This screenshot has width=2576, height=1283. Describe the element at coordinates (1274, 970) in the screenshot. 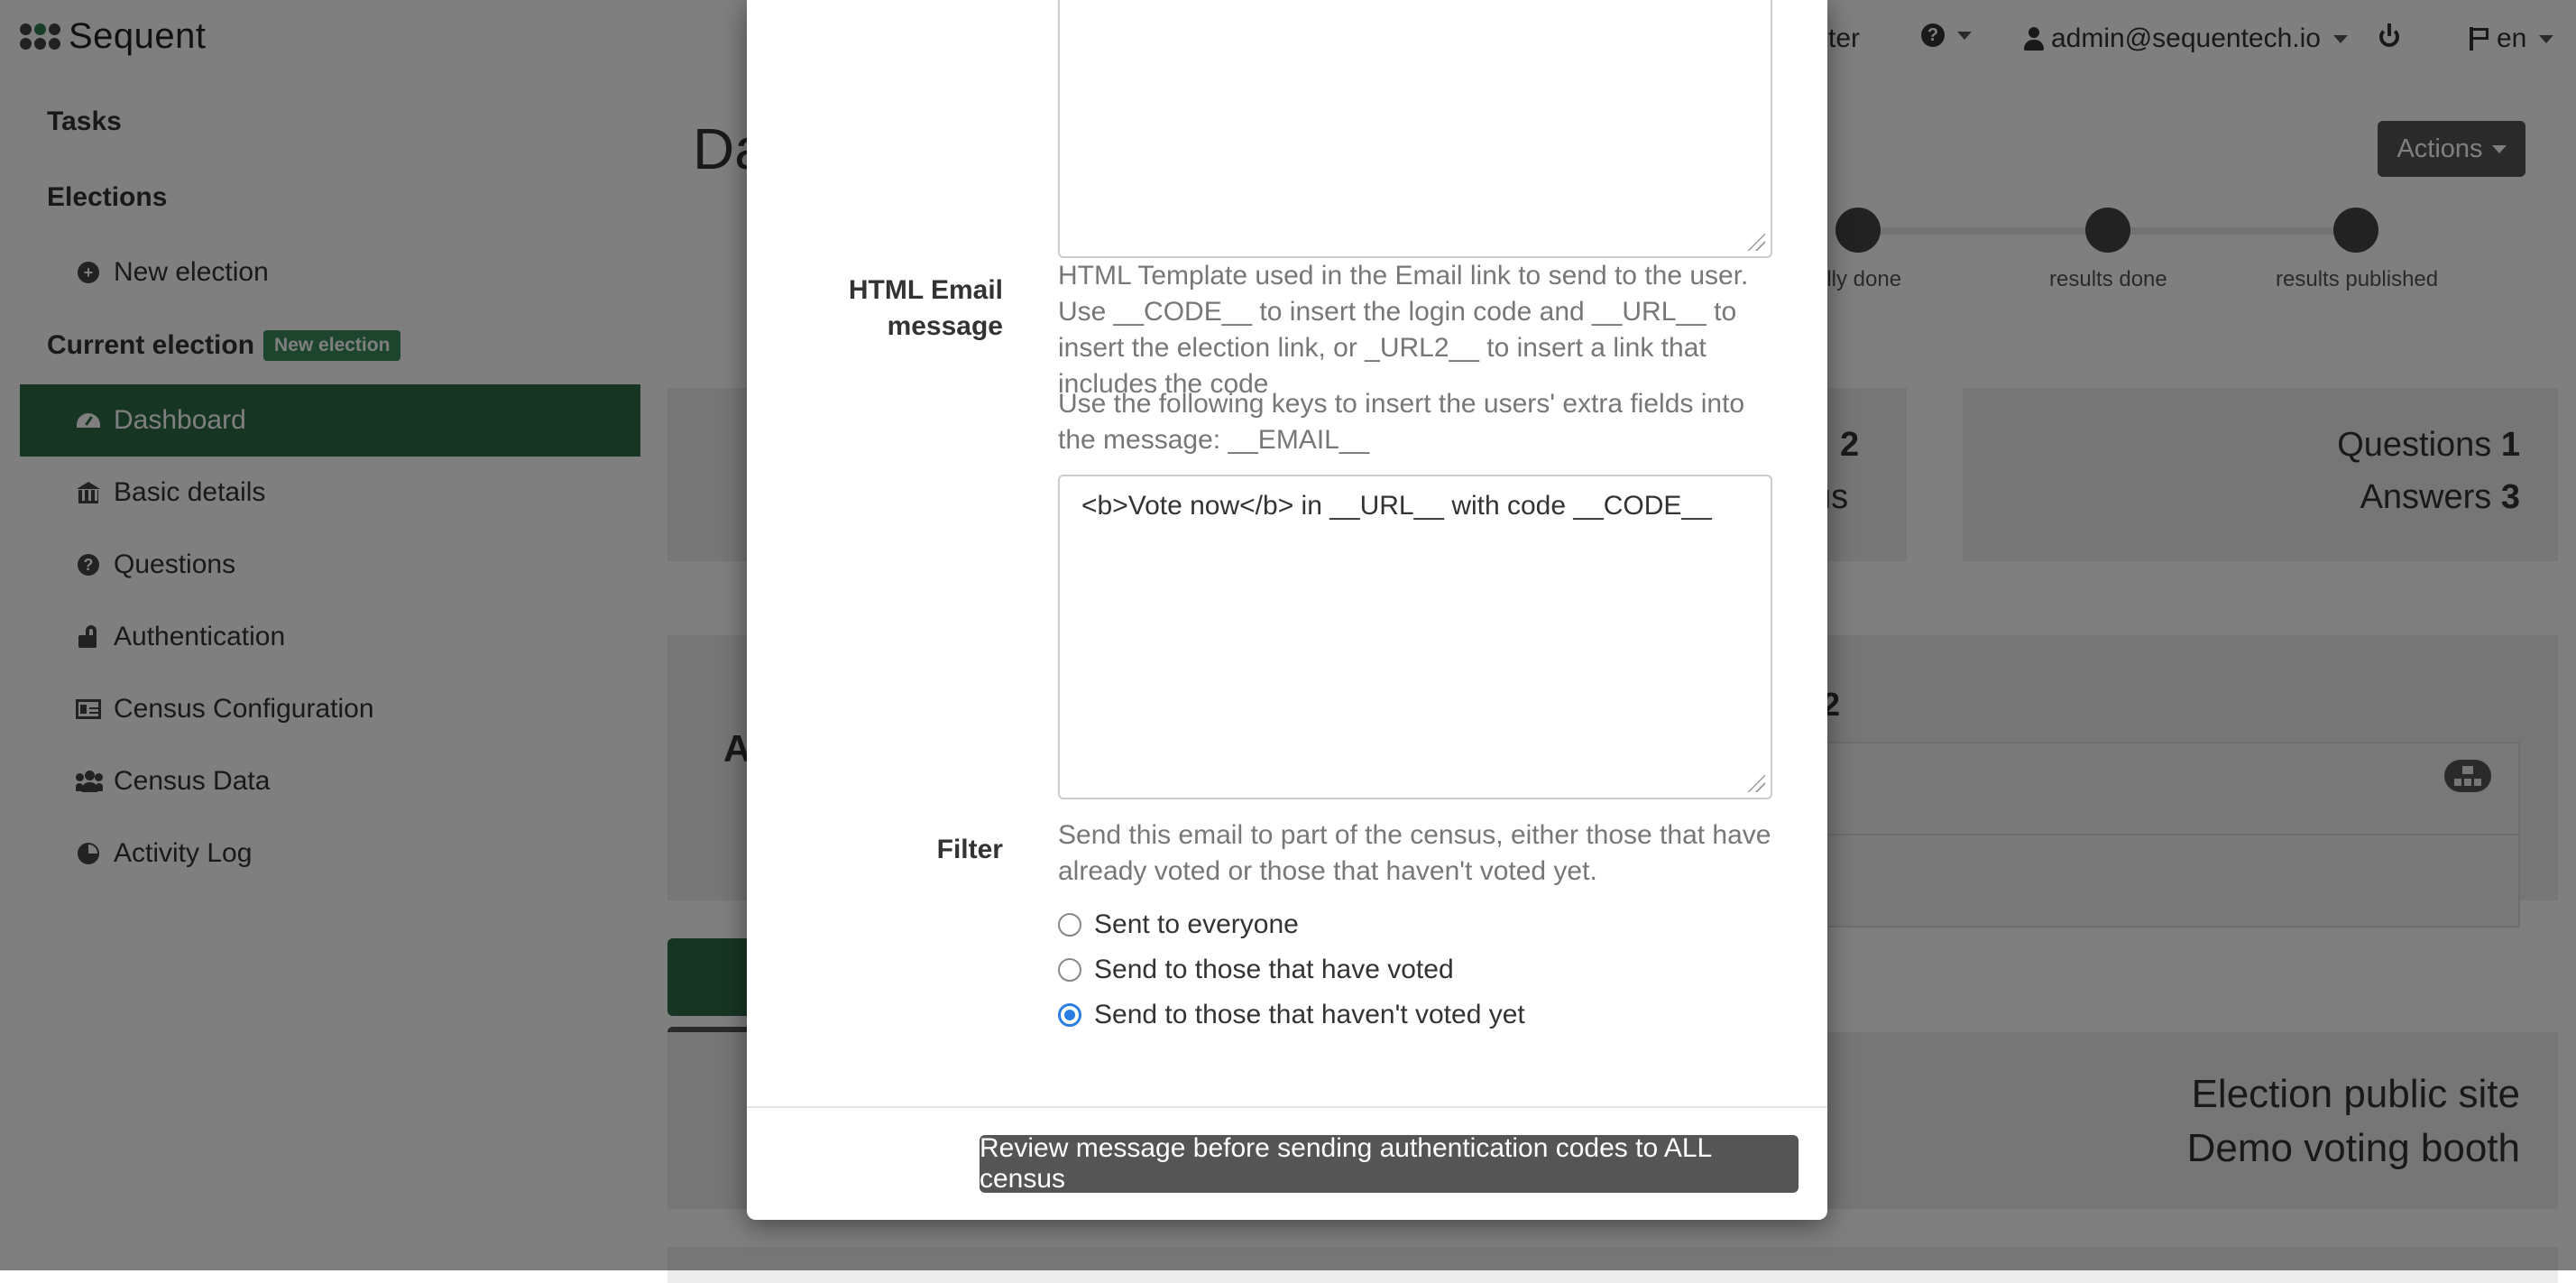

I see `radio-label: Send to those that have voted` at that location.